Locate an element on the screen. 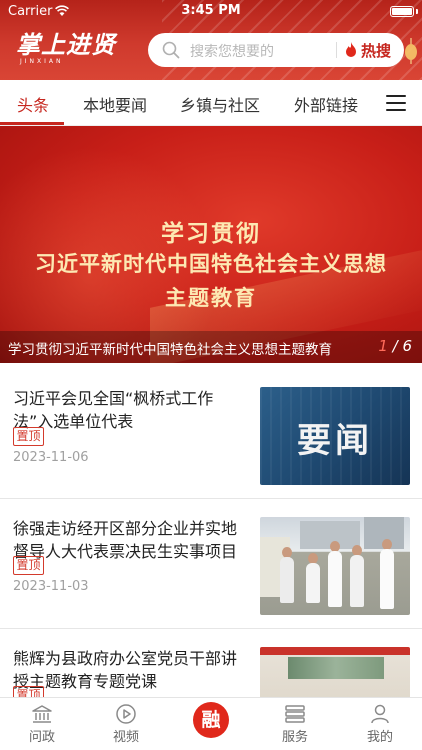 Image resolution: width=422 pixels, height=750 pixels. banner-caption: 学习贯彻习近平新时代中国特色社会主义思想主题教育 is located at coordinates (170, 350).